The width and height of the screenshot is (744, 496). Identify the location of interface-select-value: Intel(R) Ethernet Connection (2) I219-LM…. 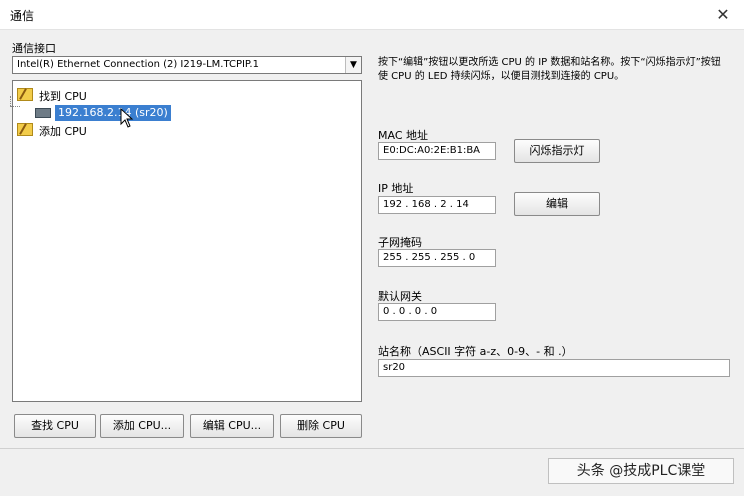
(138, 64).